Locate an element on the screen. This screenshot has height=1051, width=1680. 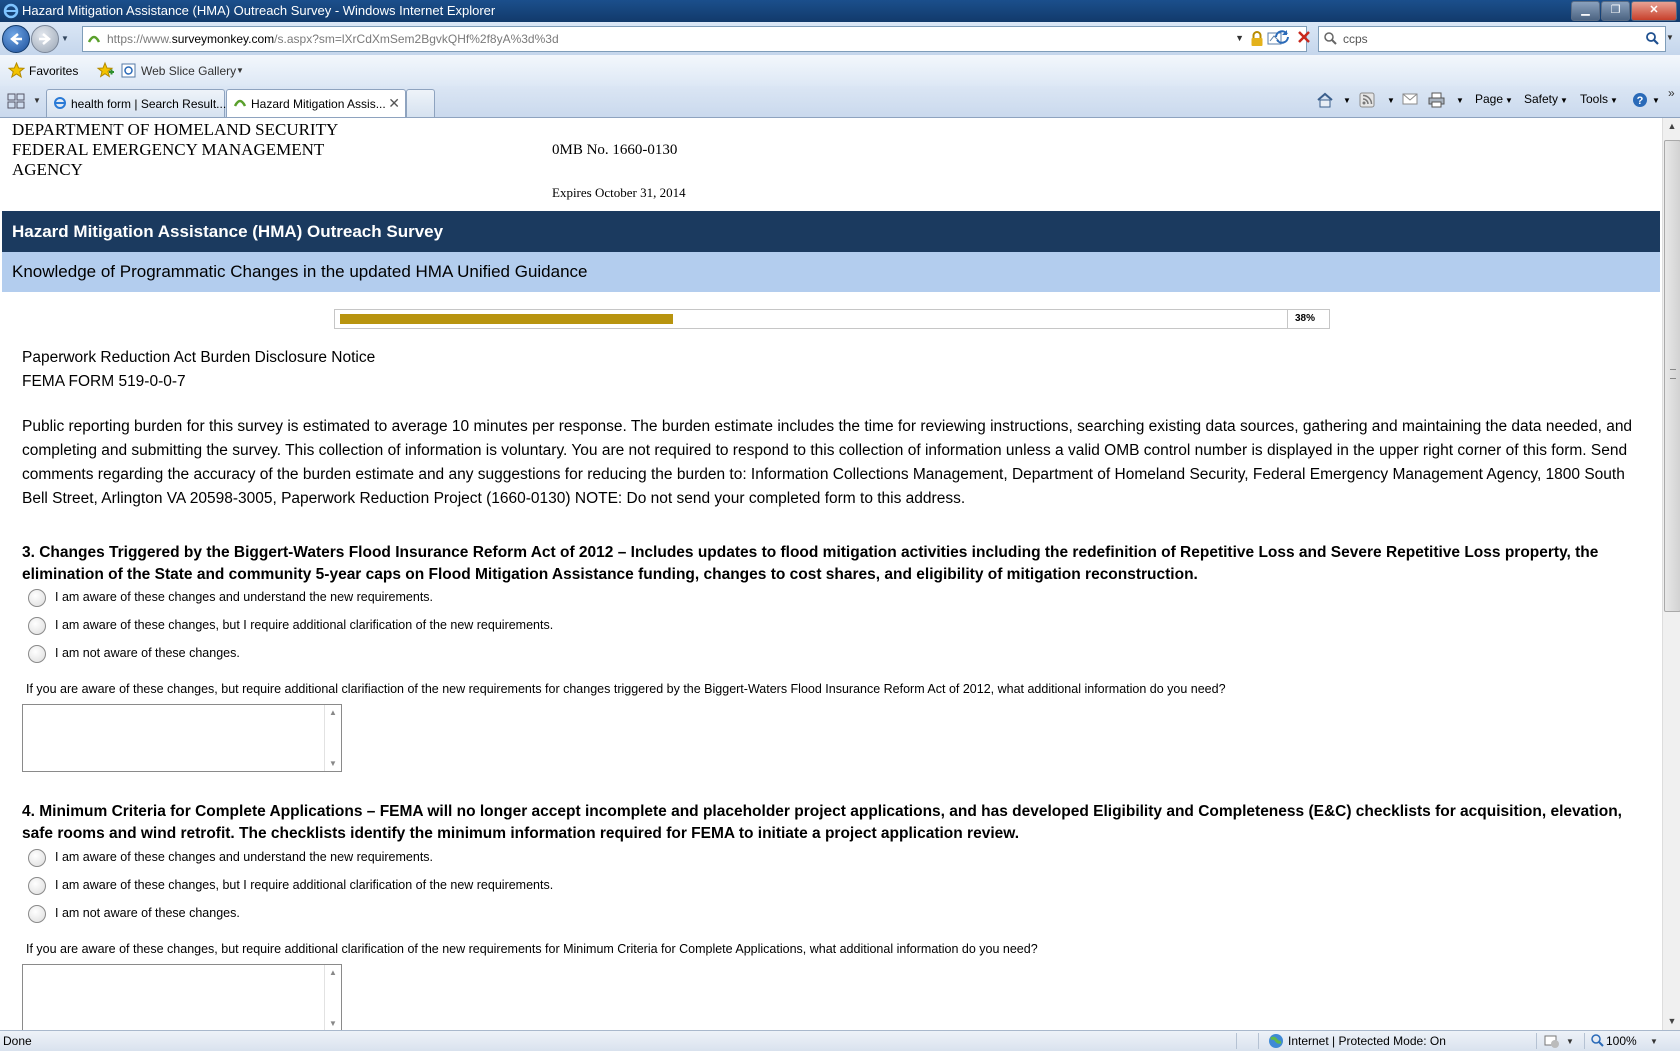
zoom-level: 100% is located at coordinates (1621, 1041).